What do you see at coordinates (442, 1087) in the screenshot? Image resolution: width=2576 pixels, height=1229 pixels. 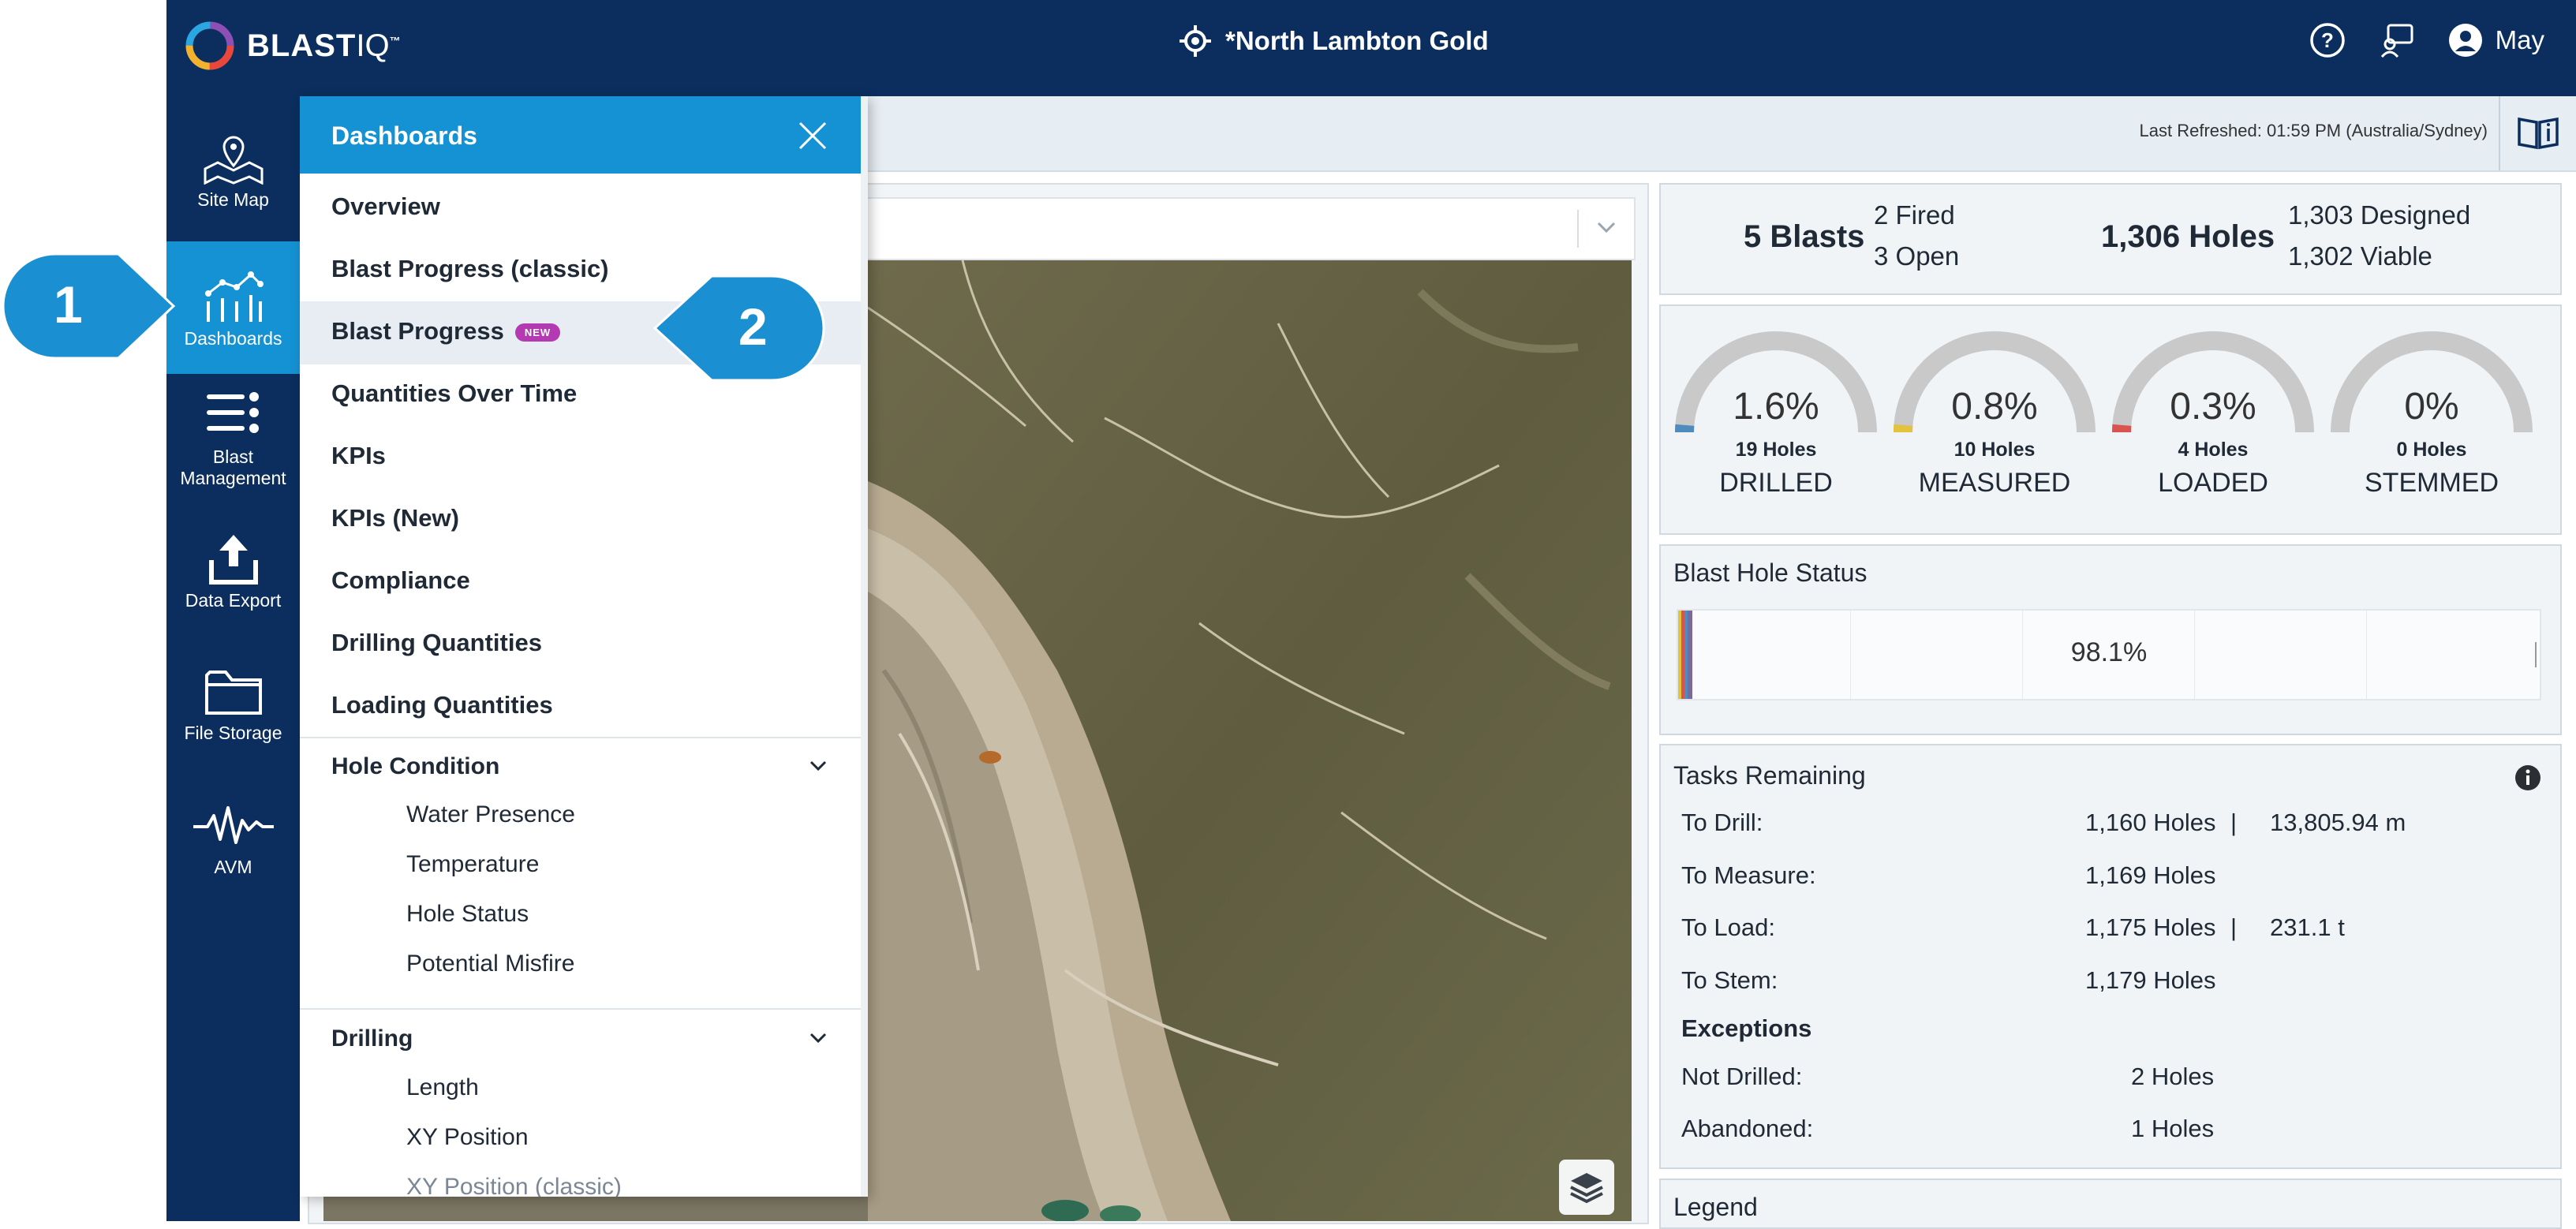 I see `menu-item-length: Length` at bounding box center [442, 1087].